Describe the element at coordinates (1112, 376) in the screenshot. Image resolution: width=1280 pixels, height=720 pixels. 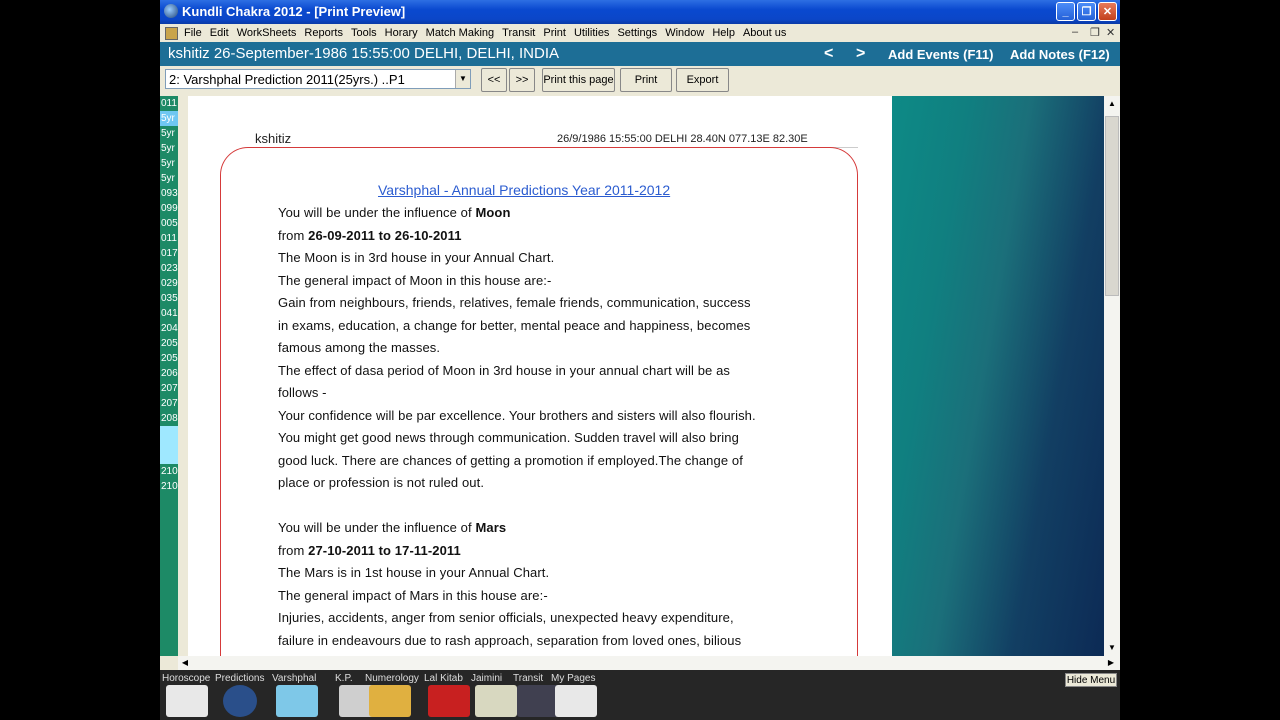
I see `vertical-scrollbar: ▲ ▼` at that location.